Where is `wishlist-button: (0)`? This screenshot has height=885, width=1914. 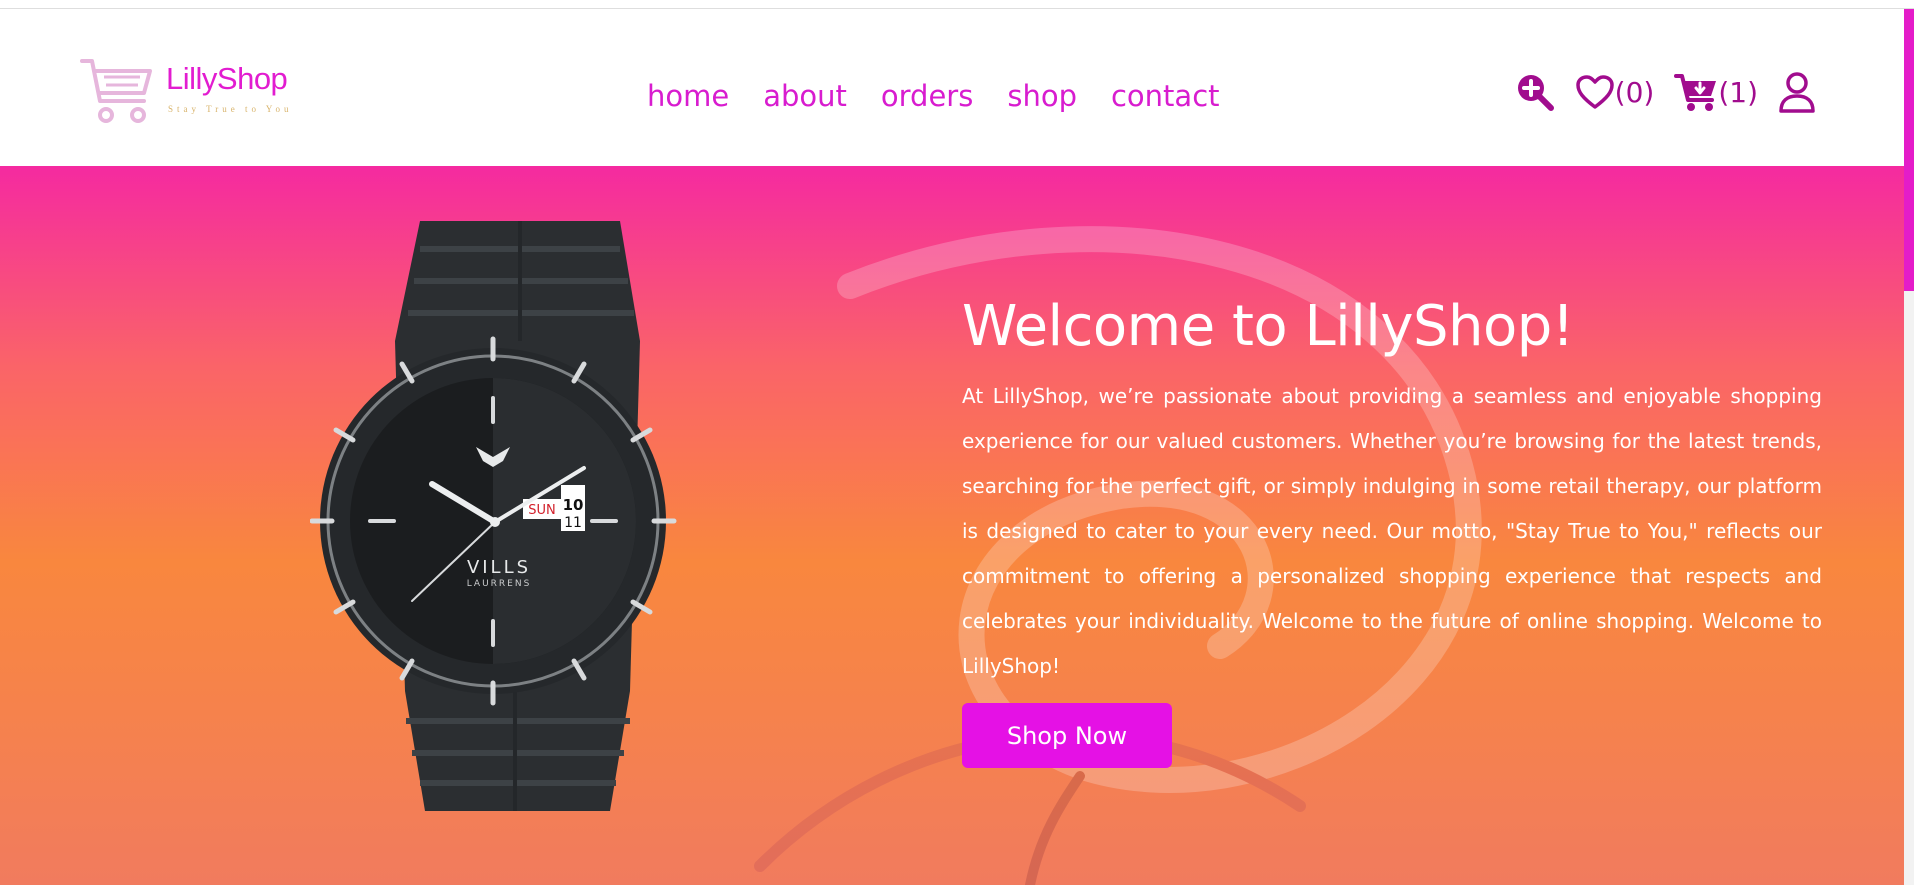 wishlist-button: (0) is located at coordinates (1615, 92).